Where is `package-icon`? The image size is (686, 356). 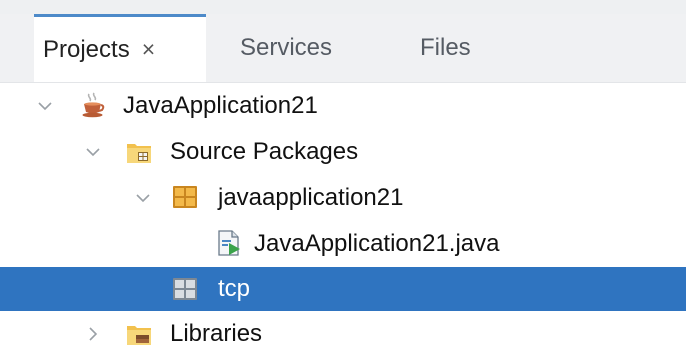
package-icon is located at coordinates (185, 197).